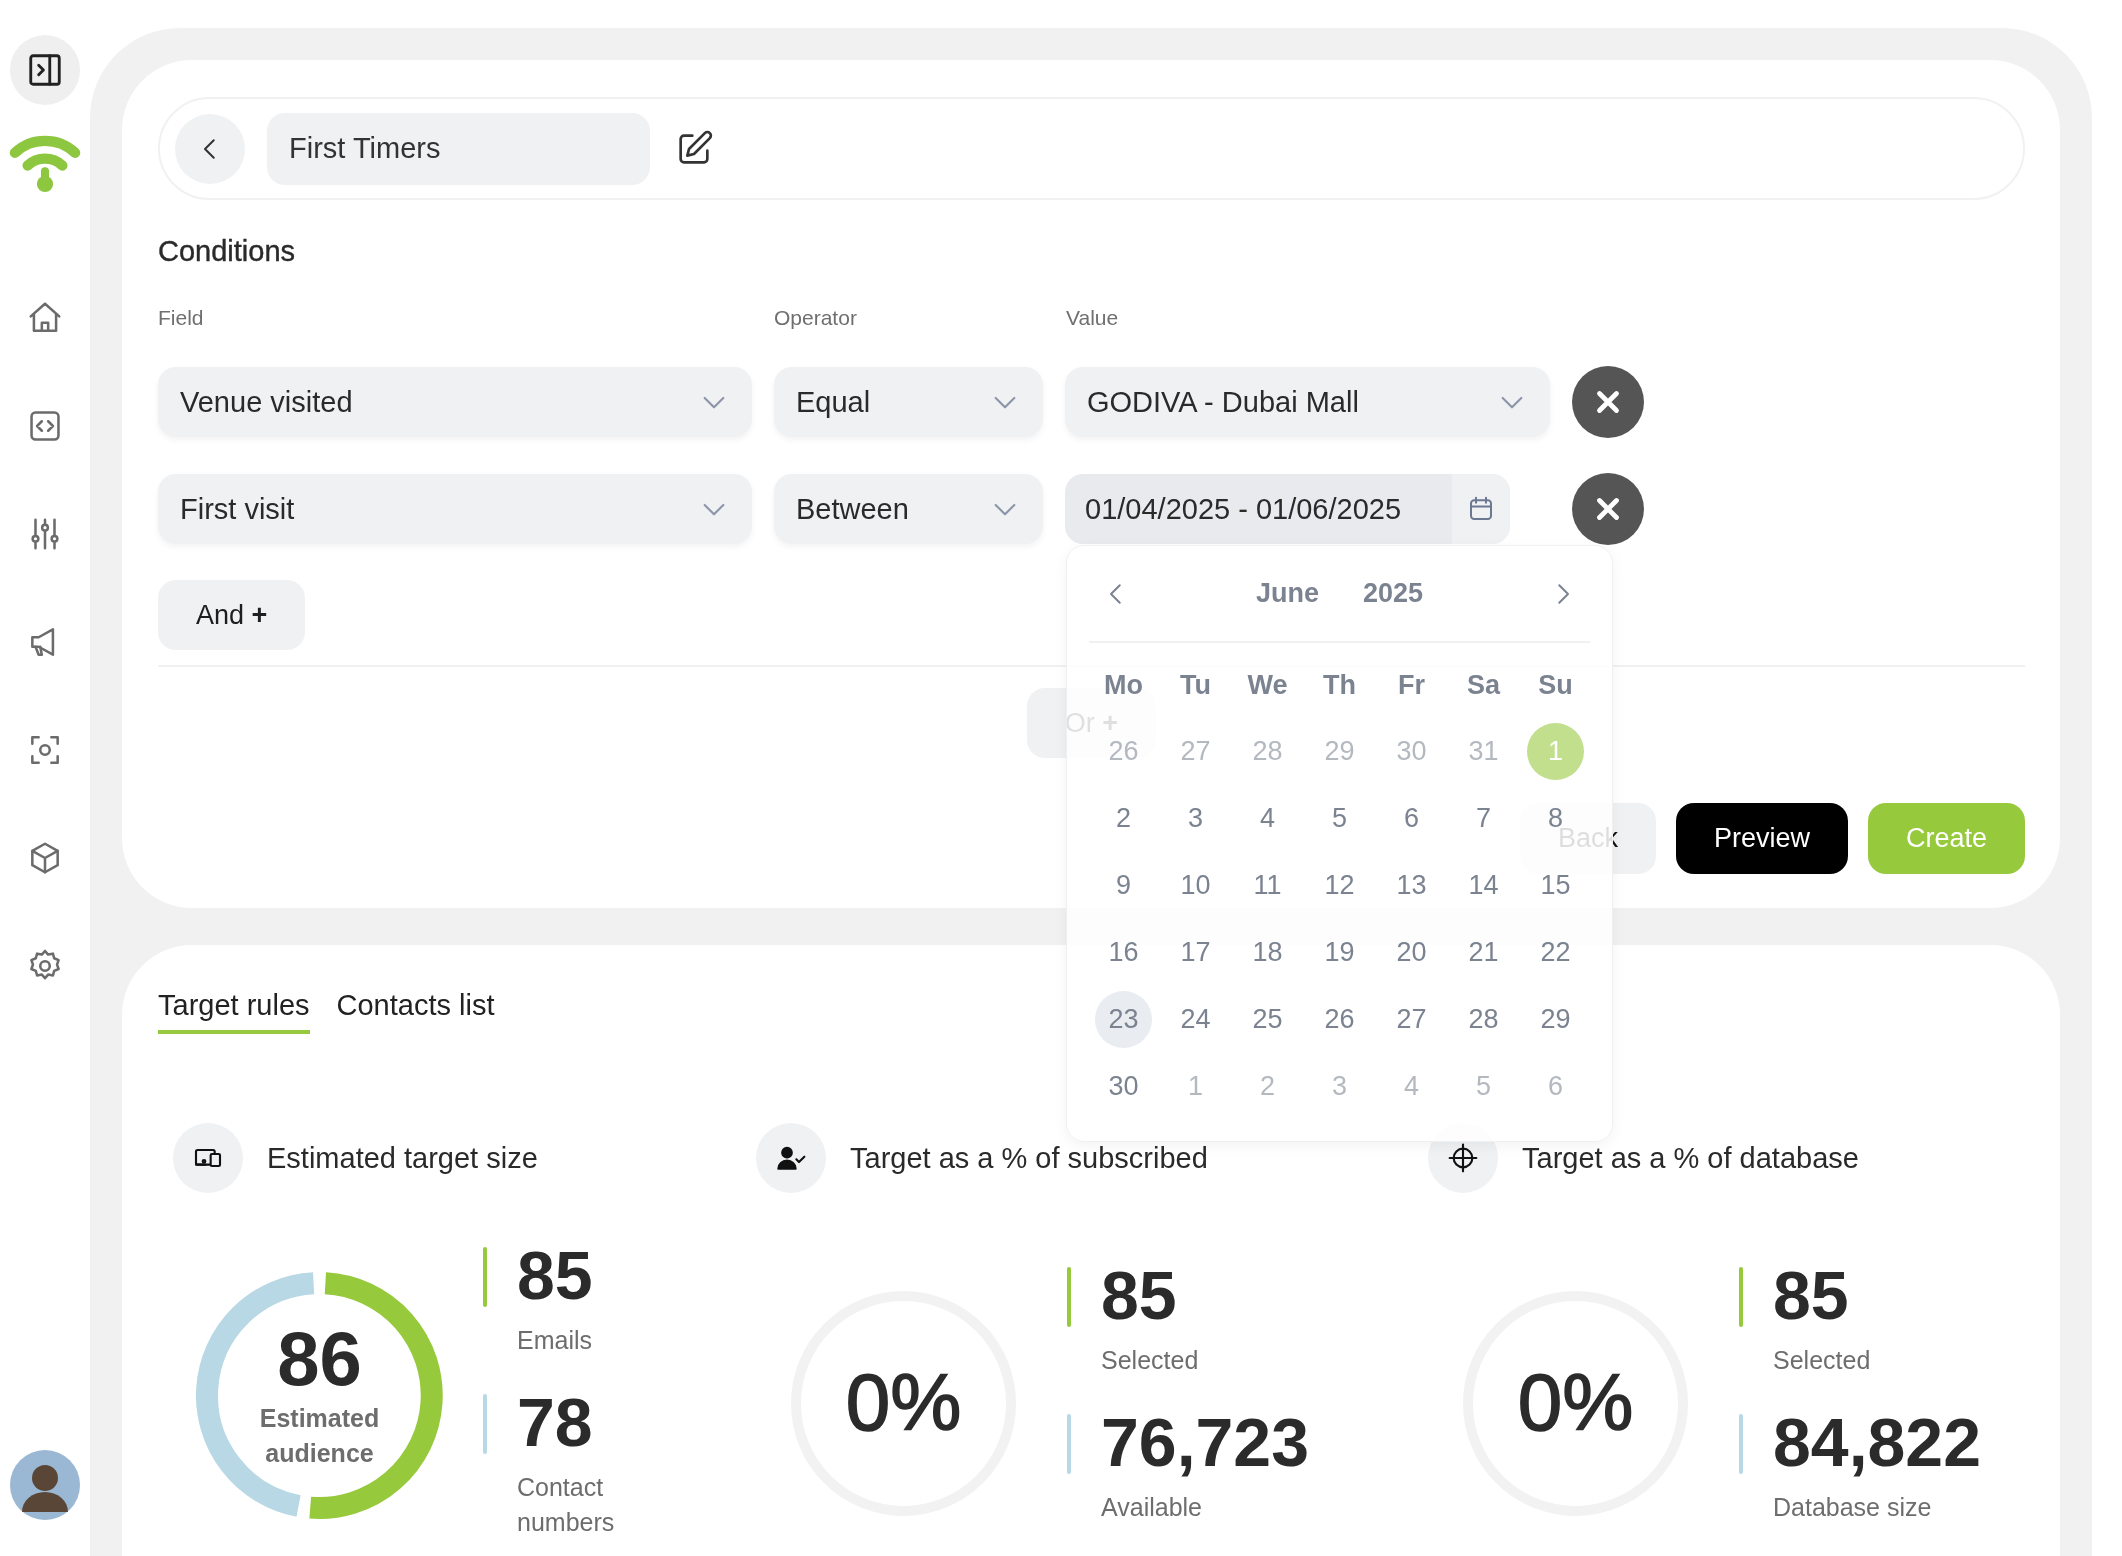 Image resolution: width=2122 pixels, height=1556 pixels. What do you see at coordinates (1339, 885) in the screenshot?
I see `calendar-day: 12` at bounding box center [1339, 885].